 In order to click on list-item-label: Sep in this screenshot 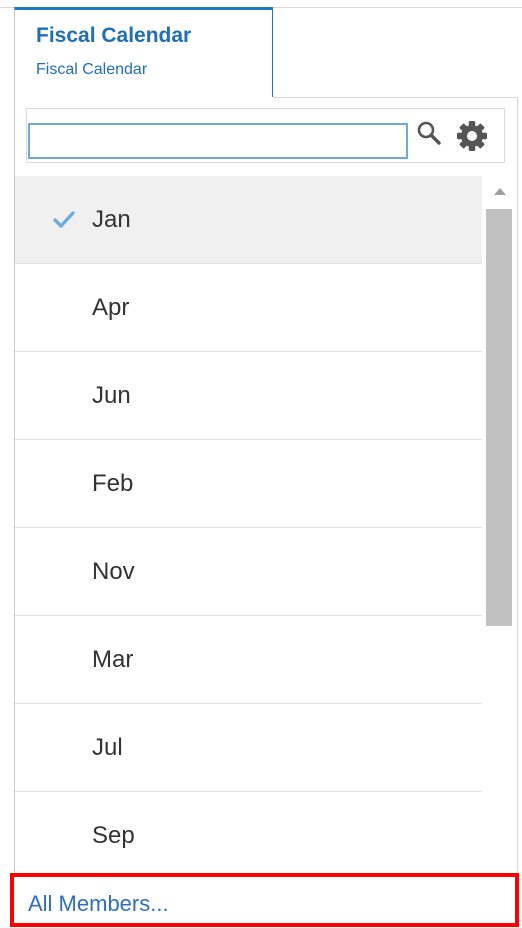, I will do `click(113, 835)`.